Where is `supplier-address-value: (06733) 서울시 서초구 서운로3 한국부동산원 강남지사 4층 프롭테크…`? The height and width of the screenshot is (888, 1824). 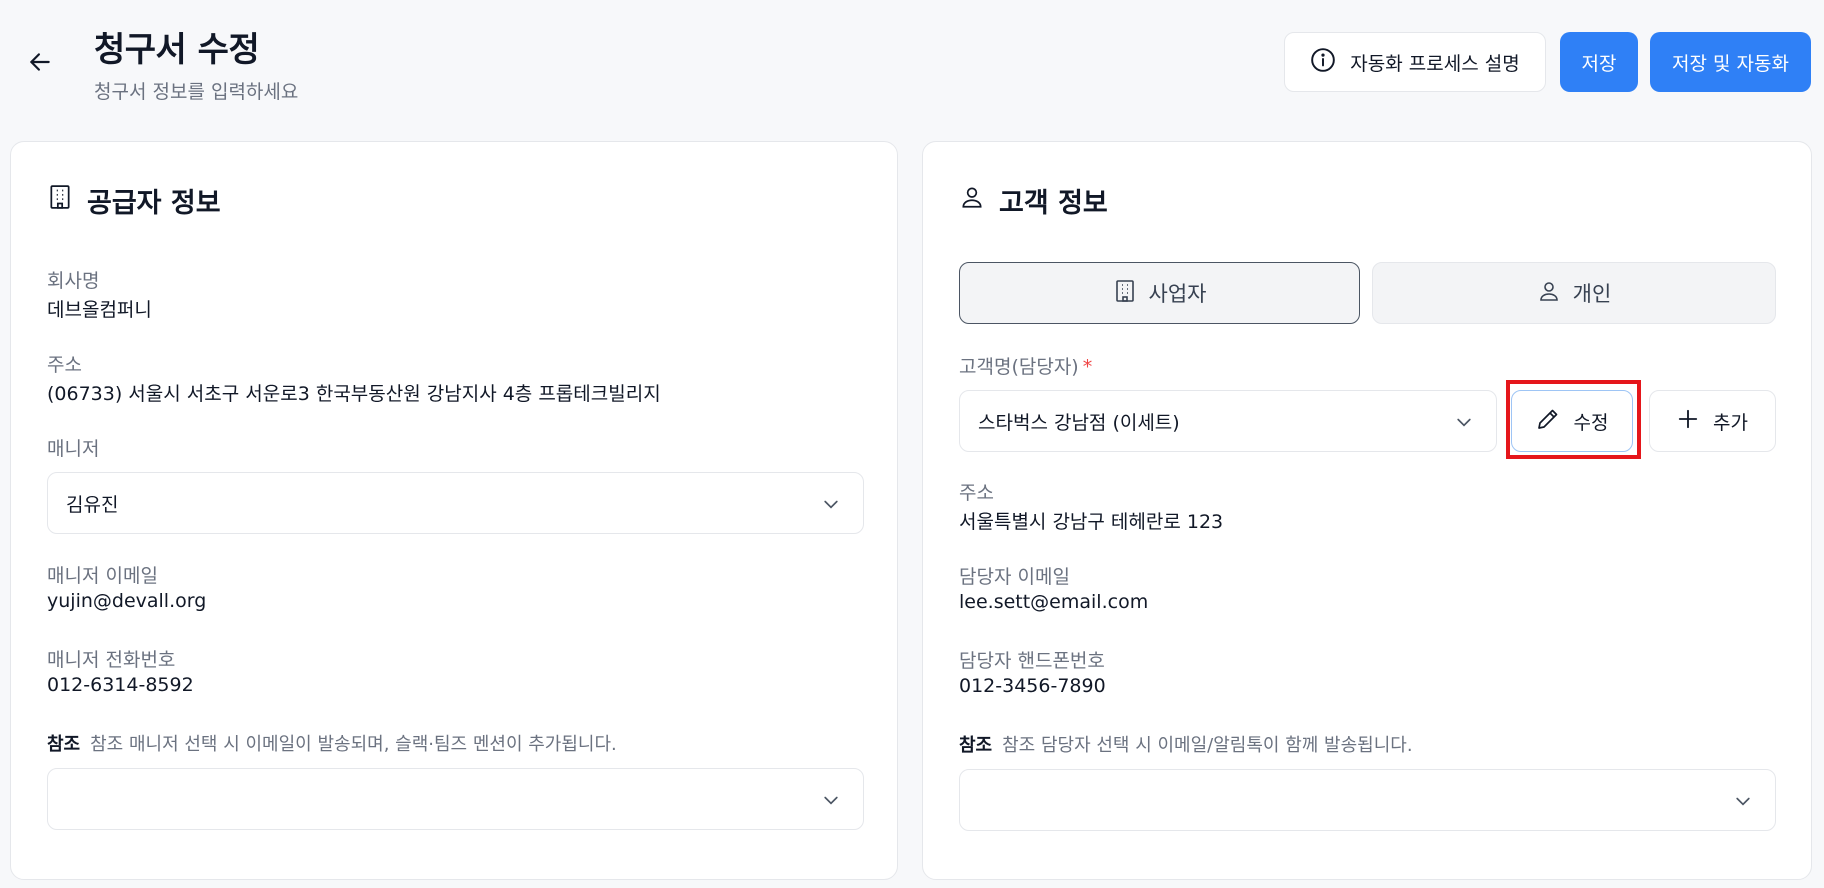 supplier-address-value: (06733) 서울시 서초구 서운로3 한국부동산원 강남지사 4층 프롭테크… is located at coordinates (354, 394).